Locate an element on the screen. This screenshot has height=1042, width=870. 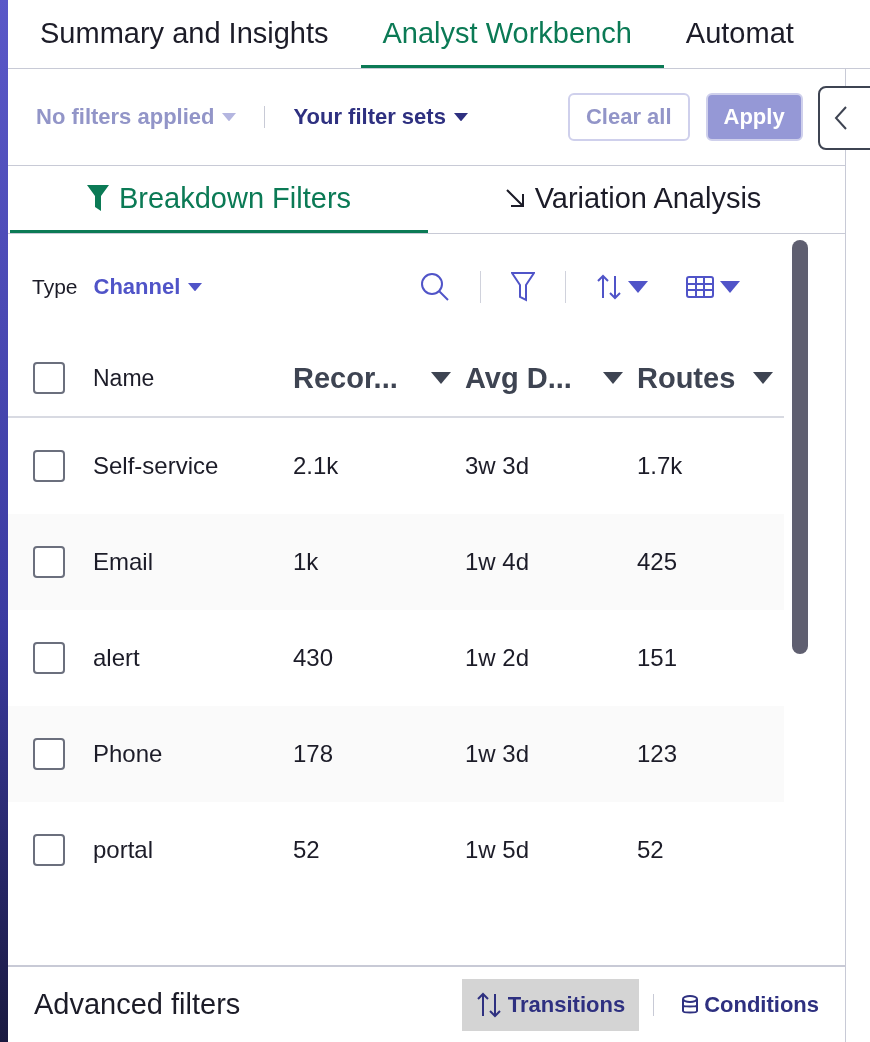
column-header: Name is located at coordinates (193, 378).